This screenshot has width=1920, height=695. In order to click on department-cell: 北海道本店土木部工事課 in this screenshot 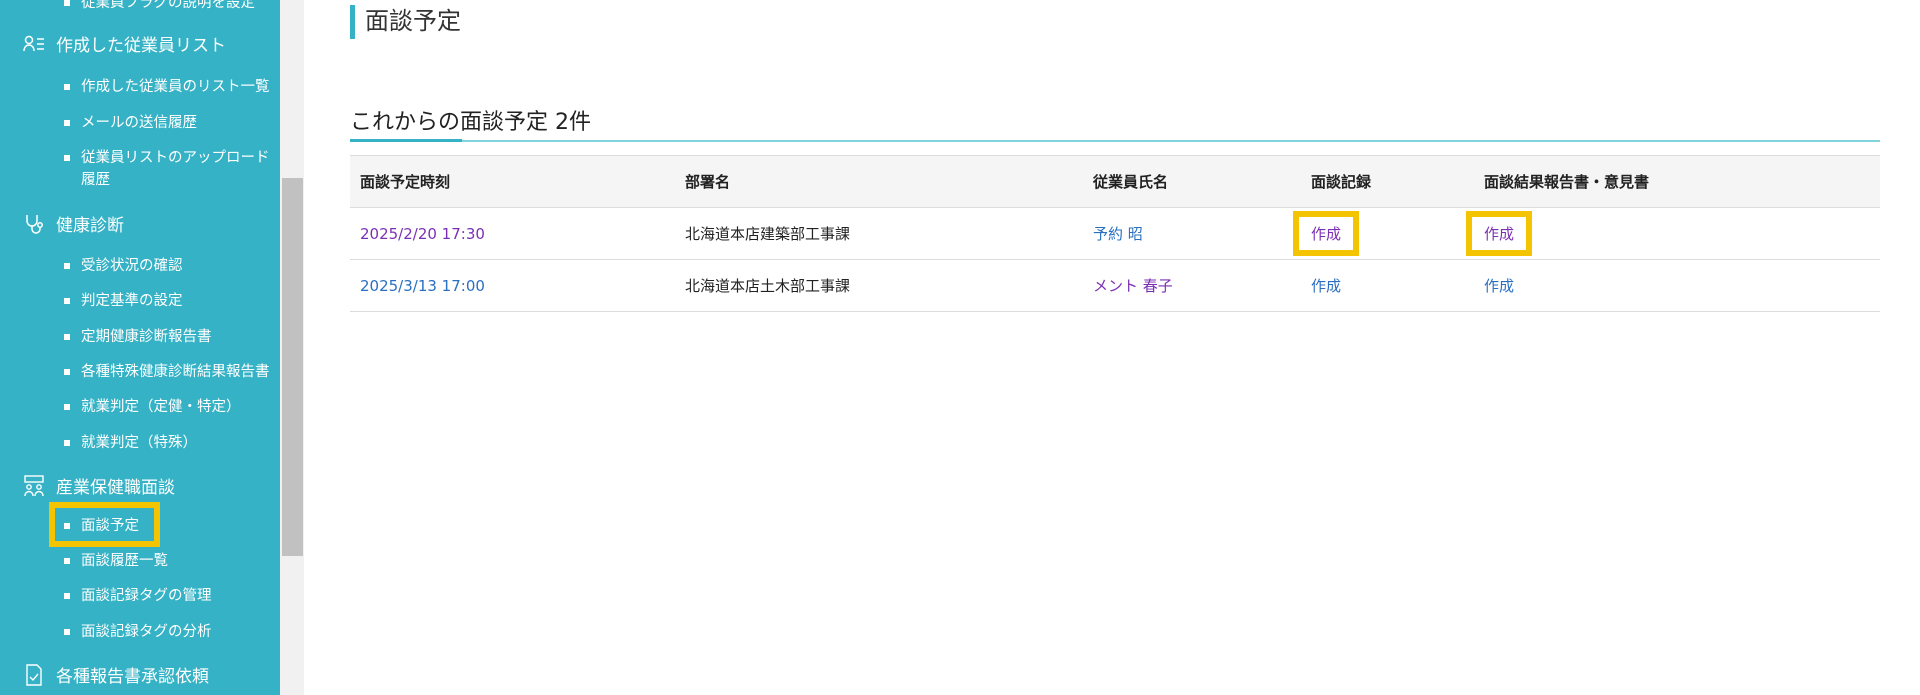, I will do `click(879, 285)`.